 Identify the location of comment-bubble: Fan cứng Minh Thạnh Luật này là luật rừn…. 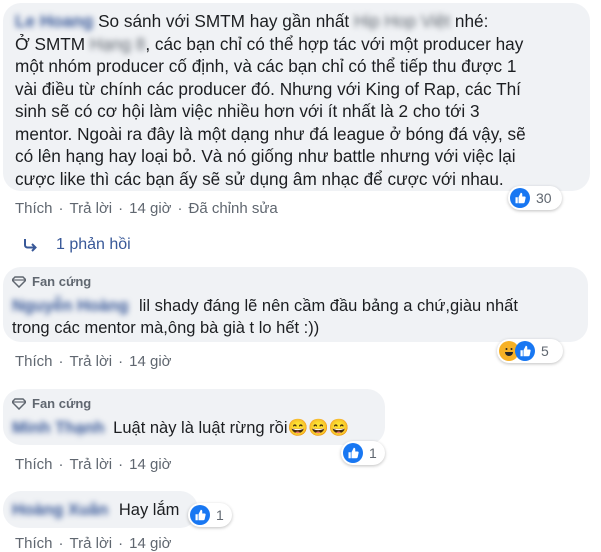
(194, 417).